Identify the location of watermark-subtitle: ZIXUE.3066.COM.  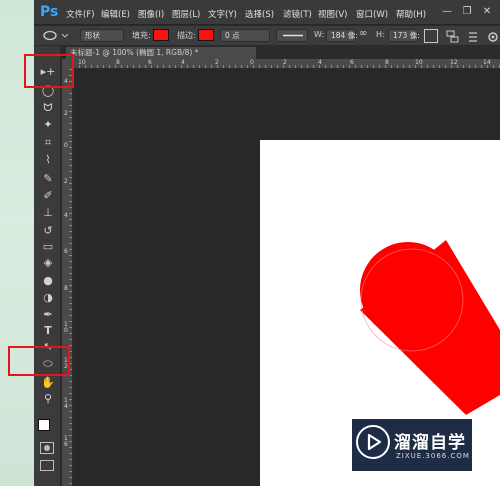
(433, 456).